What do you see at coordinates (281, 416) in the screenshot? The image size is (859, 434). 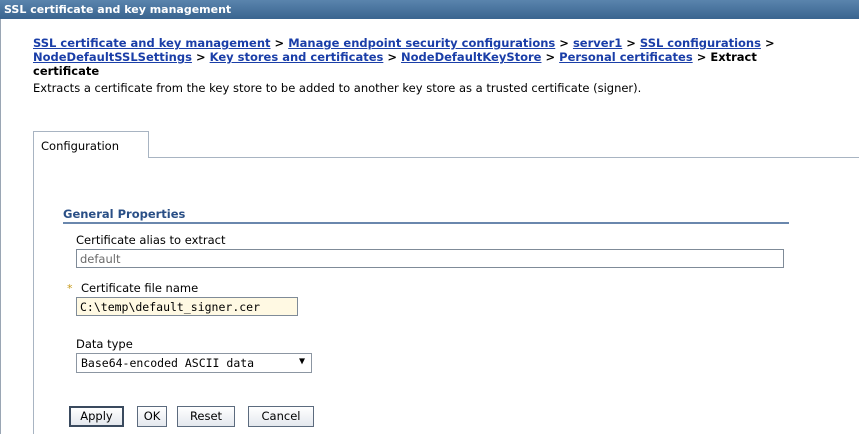 I see `cancel-button: Cancel` at bounding box center [281, 416].